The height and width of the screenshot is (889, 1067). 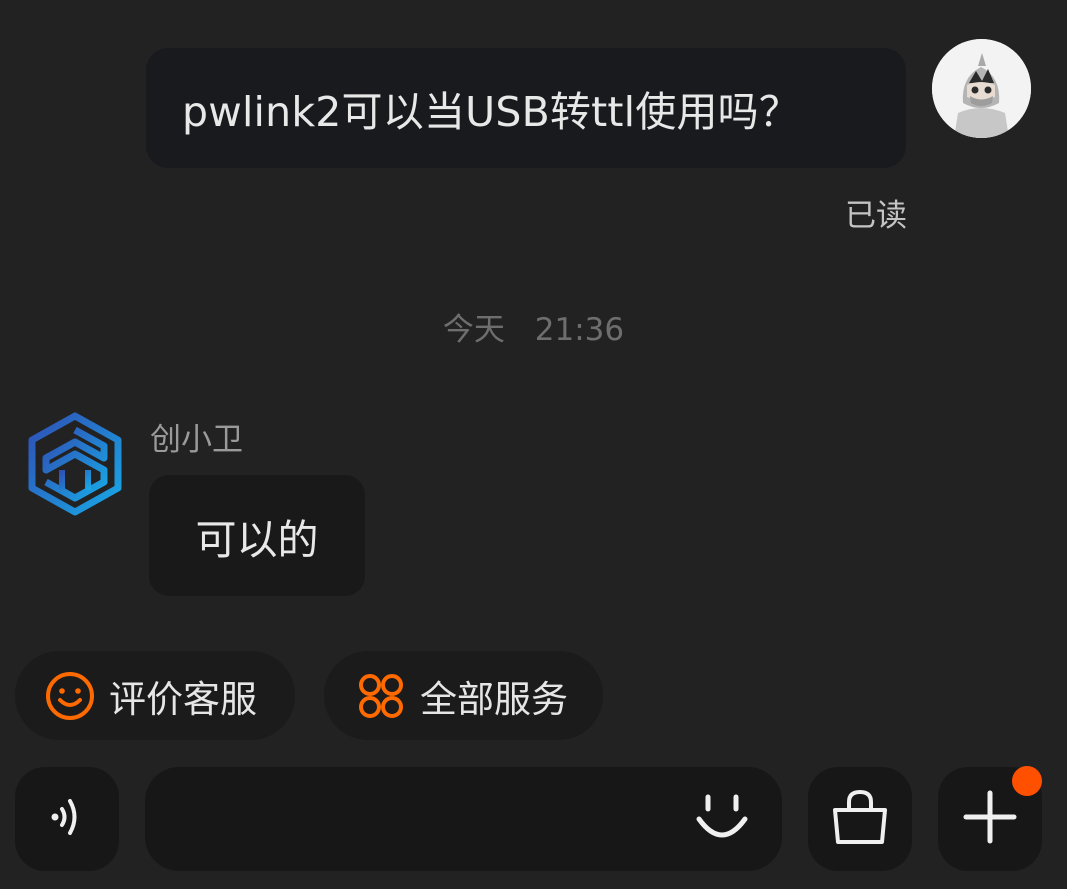 I want to click on voice-input-button, so click(x=67, y=819).